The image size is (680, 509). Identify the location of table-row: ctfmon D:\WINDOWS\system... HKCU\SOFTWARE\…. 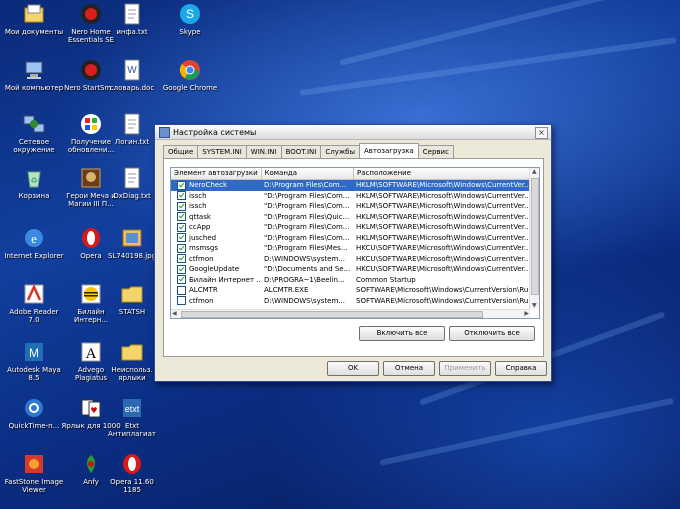
(355, 259).